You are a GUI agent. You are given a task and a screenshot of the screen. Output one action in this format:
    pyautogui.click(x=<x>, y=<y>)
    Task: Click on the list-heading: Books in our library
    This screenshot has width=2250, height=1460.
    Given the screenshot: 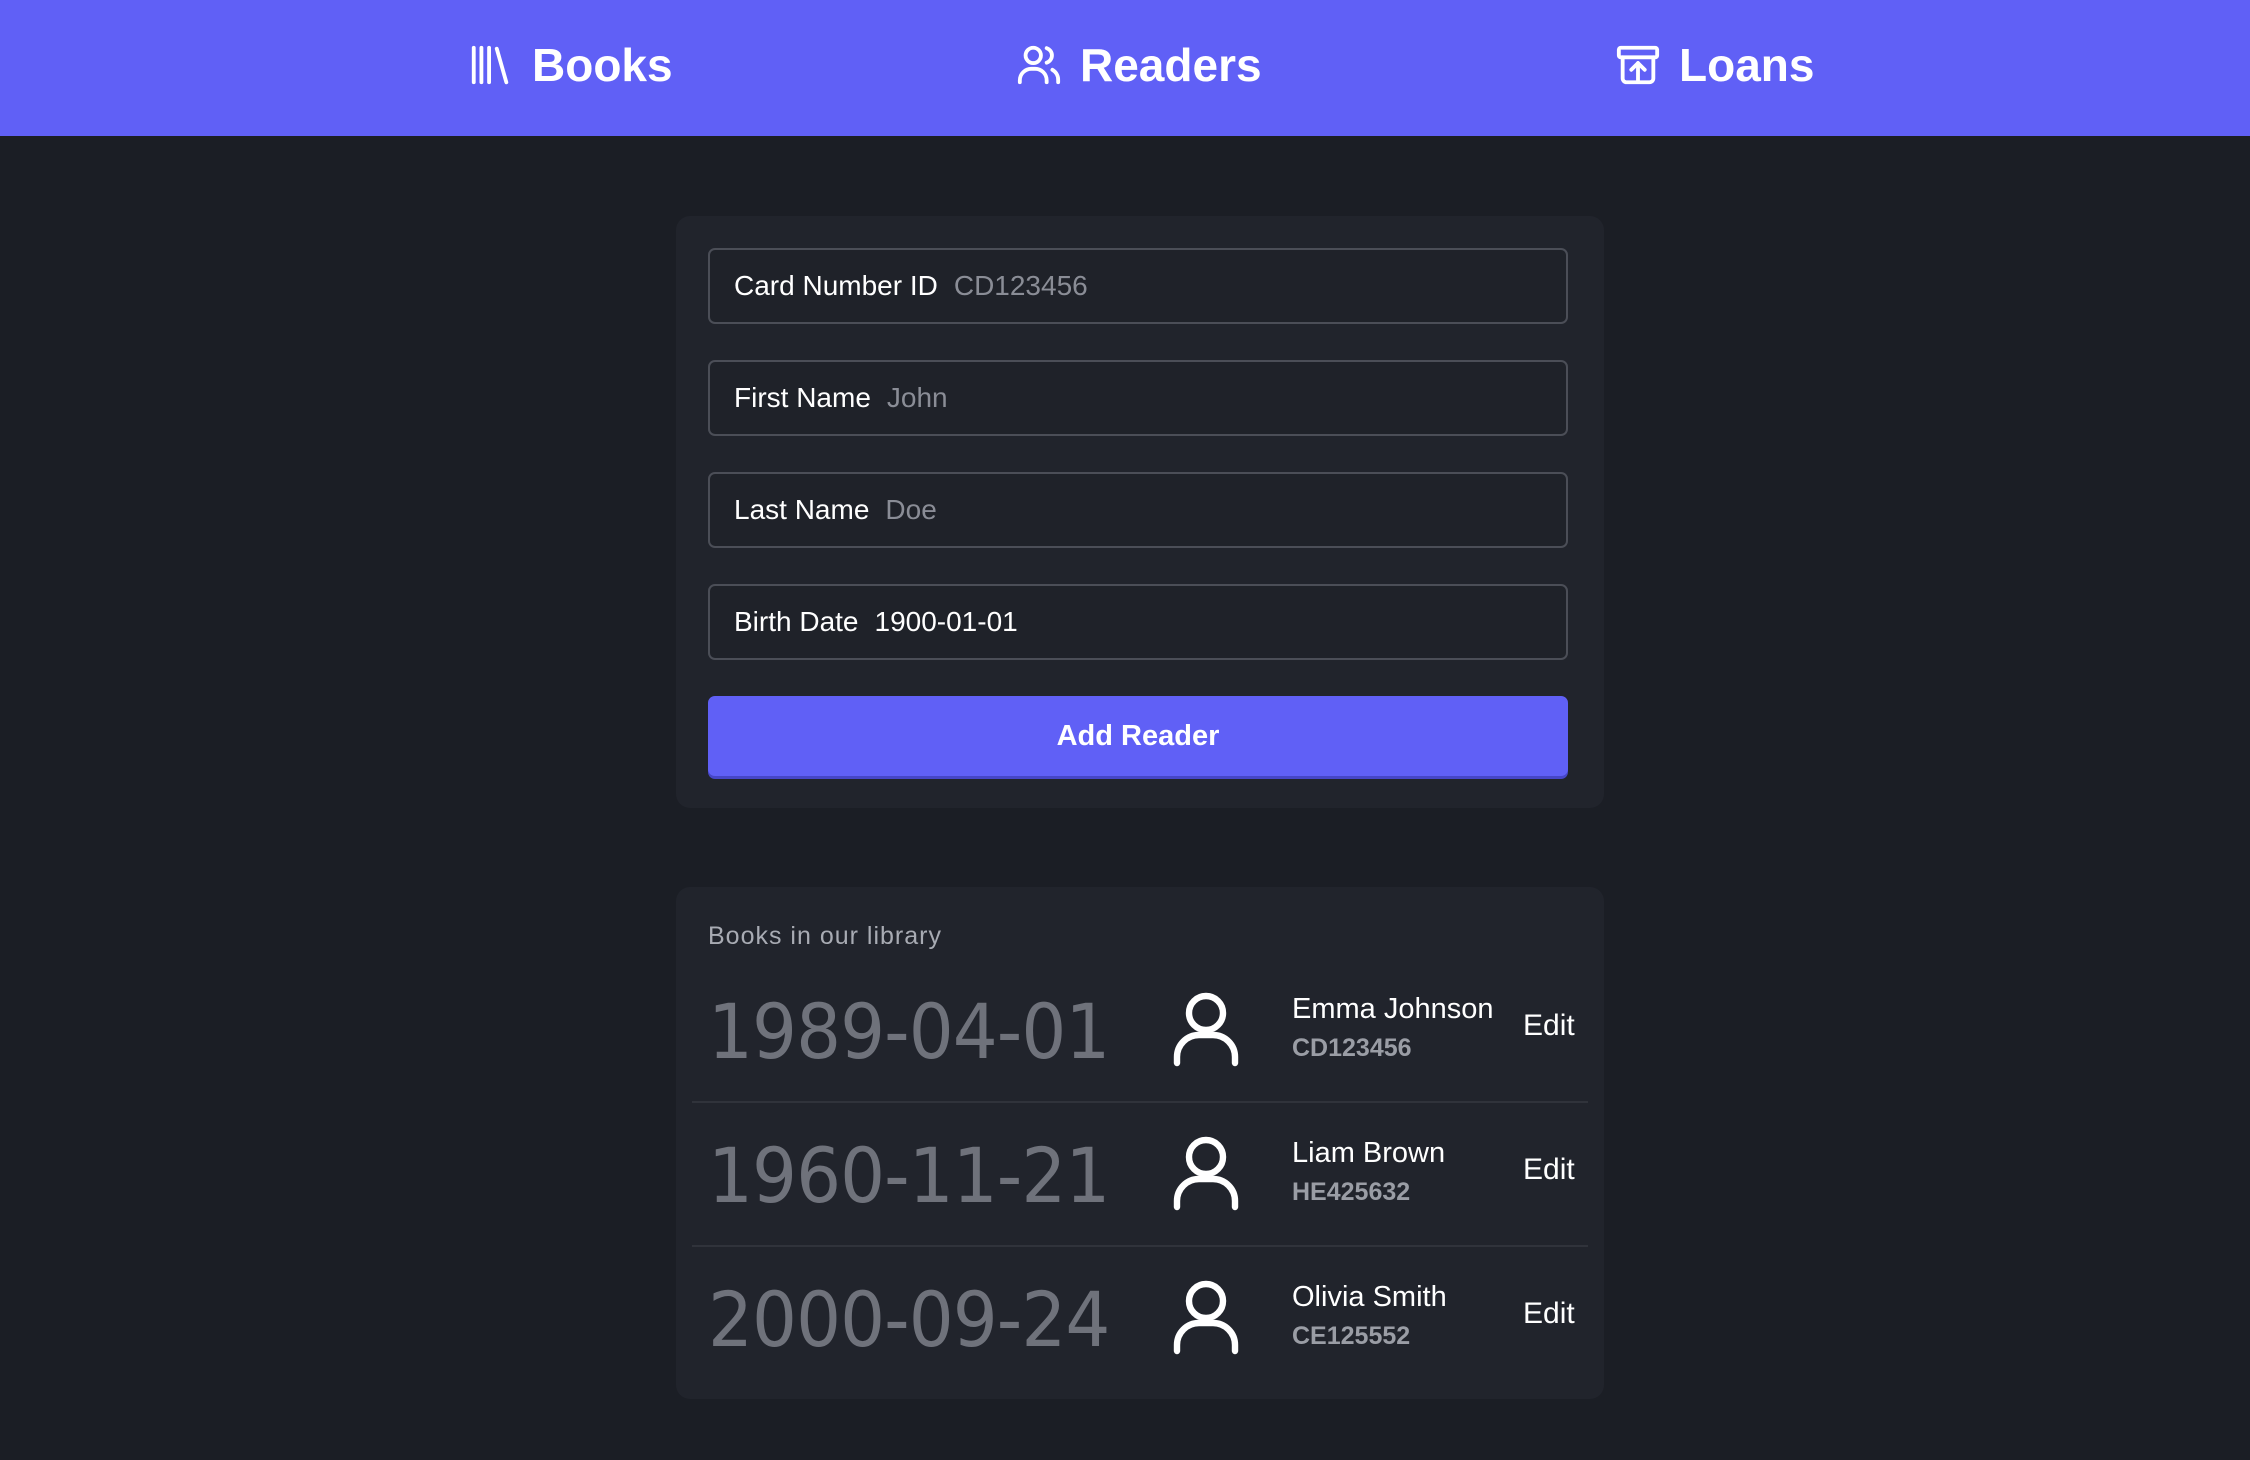 What is the action you would take?
    pyautogui.click(x=825, y=936)
    